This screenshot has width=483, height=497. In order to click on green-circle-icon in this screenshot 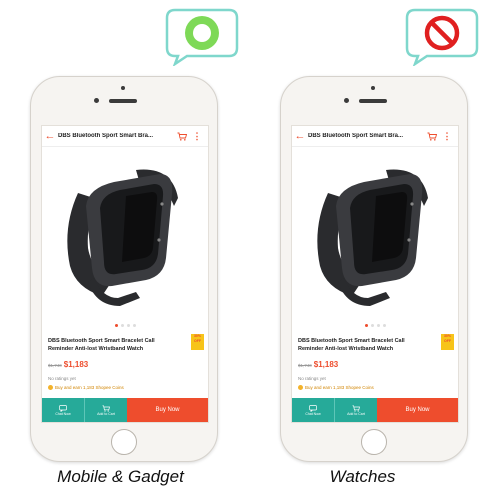, I will do `click(202, 33)`.